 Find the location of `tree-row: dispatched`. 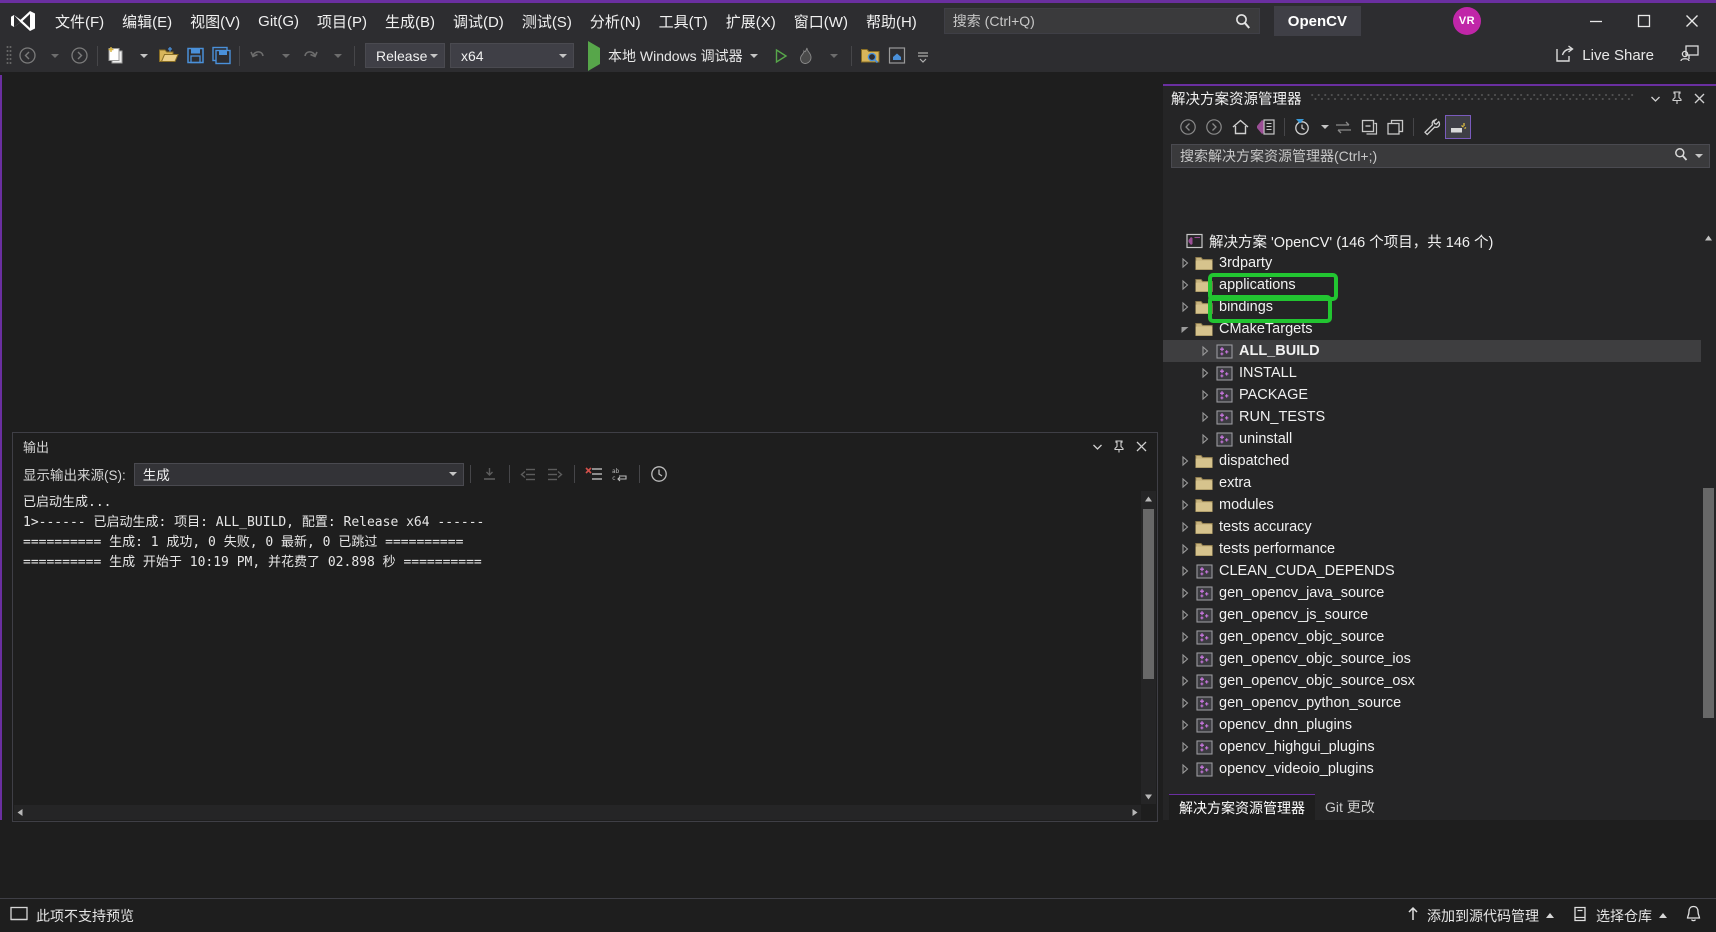

tree-row: dispatched is located at coordinates (1439, 461).